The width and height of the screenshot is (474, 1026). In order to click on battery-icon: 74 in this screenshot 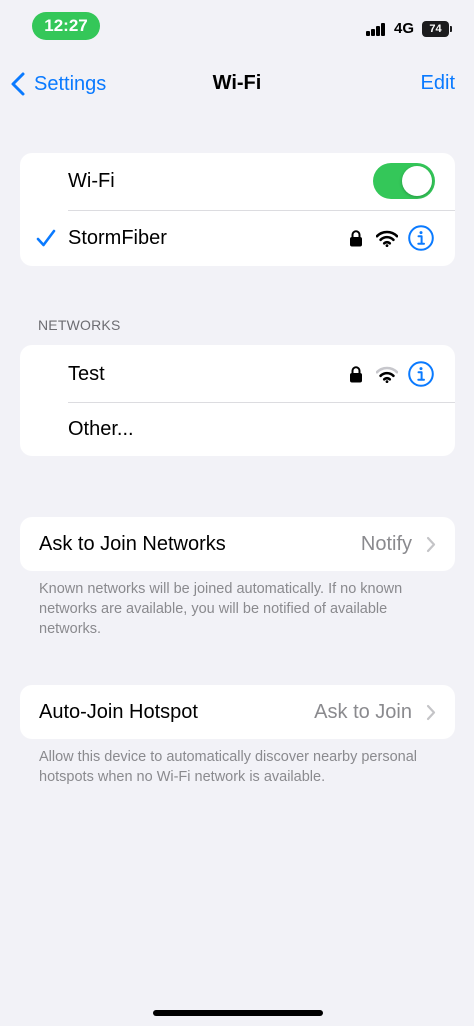, I will do `click(437, 29)`.